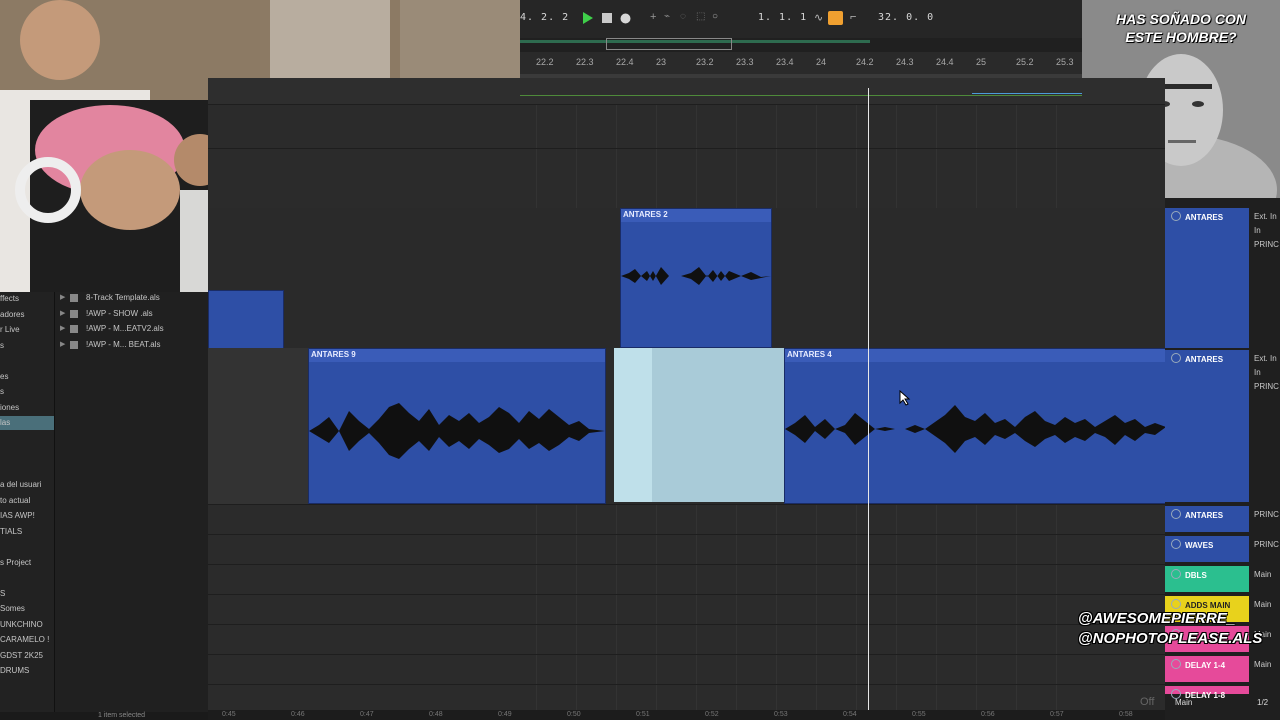 This screenshot has height=720, width=1280. What do you see at coordinates (700, 16) in the screenshot?
I see `session-record-icon: ⬚` at bounding box center [700, 16].